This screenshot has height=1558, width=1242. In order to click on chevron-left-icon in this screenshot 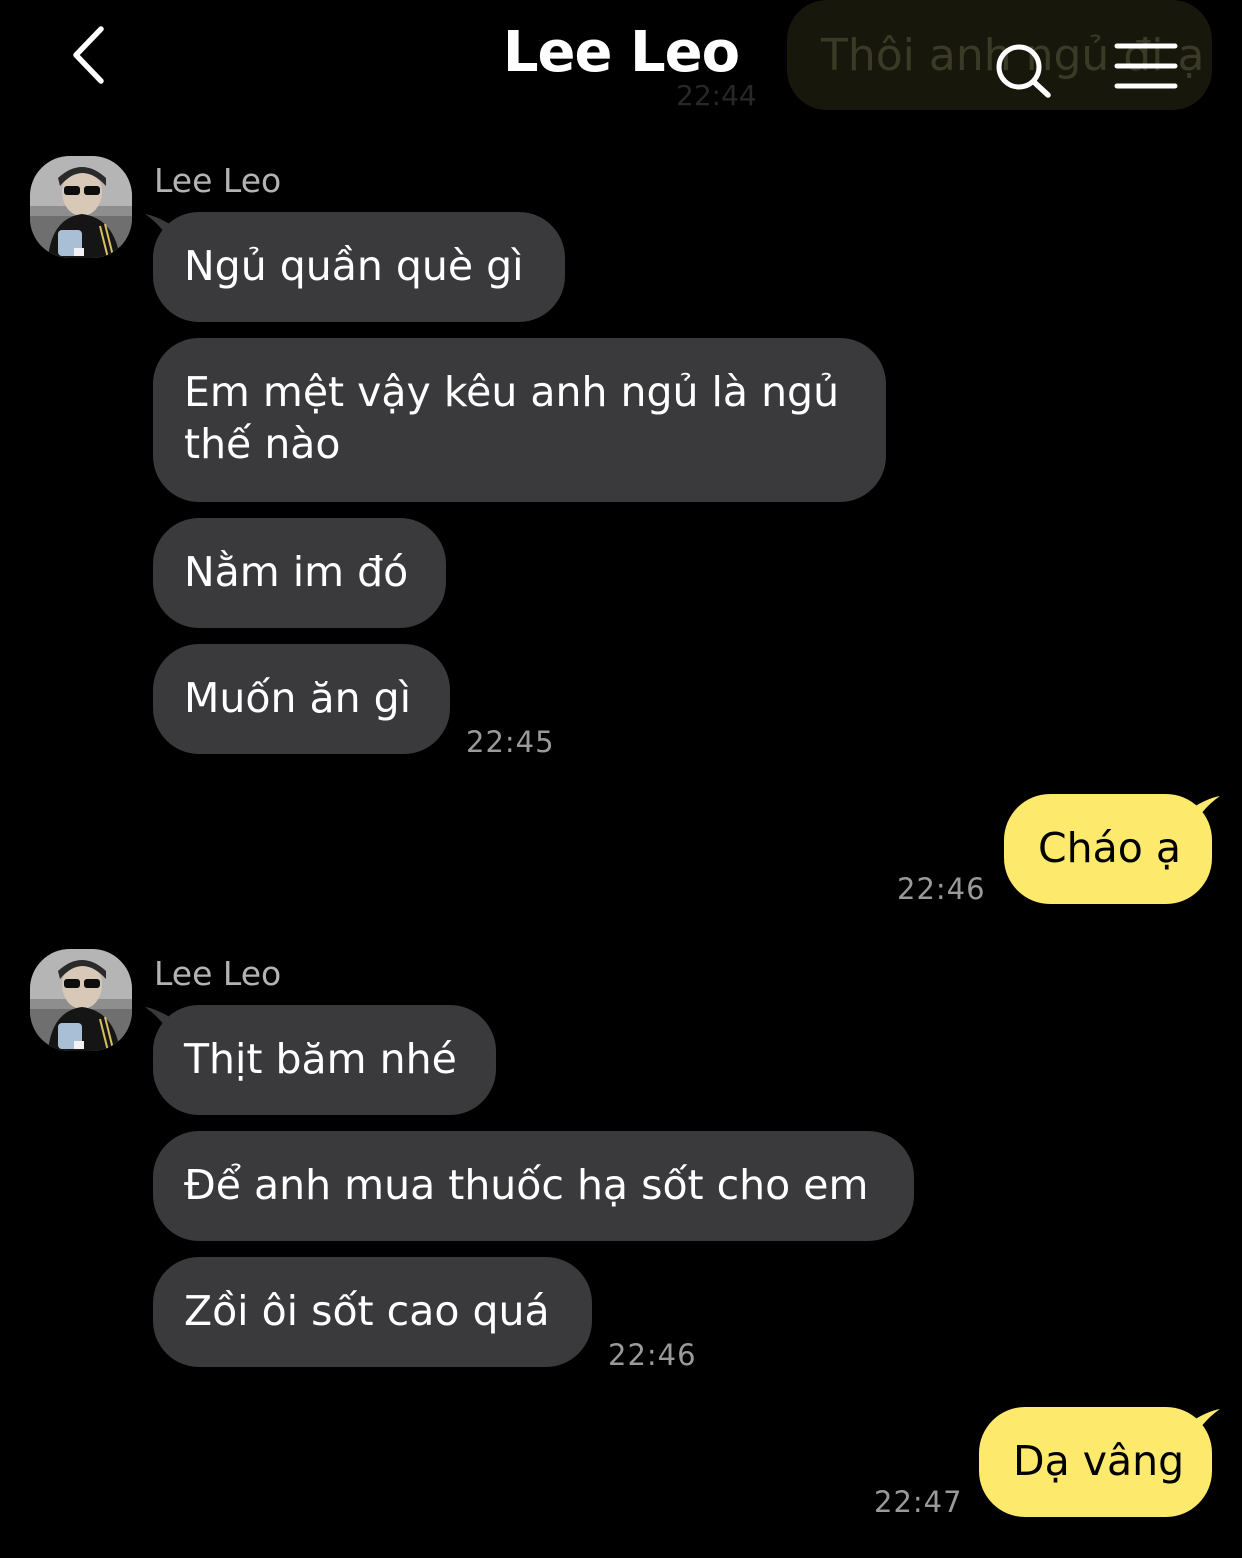, I will do `click(88, 55)`.